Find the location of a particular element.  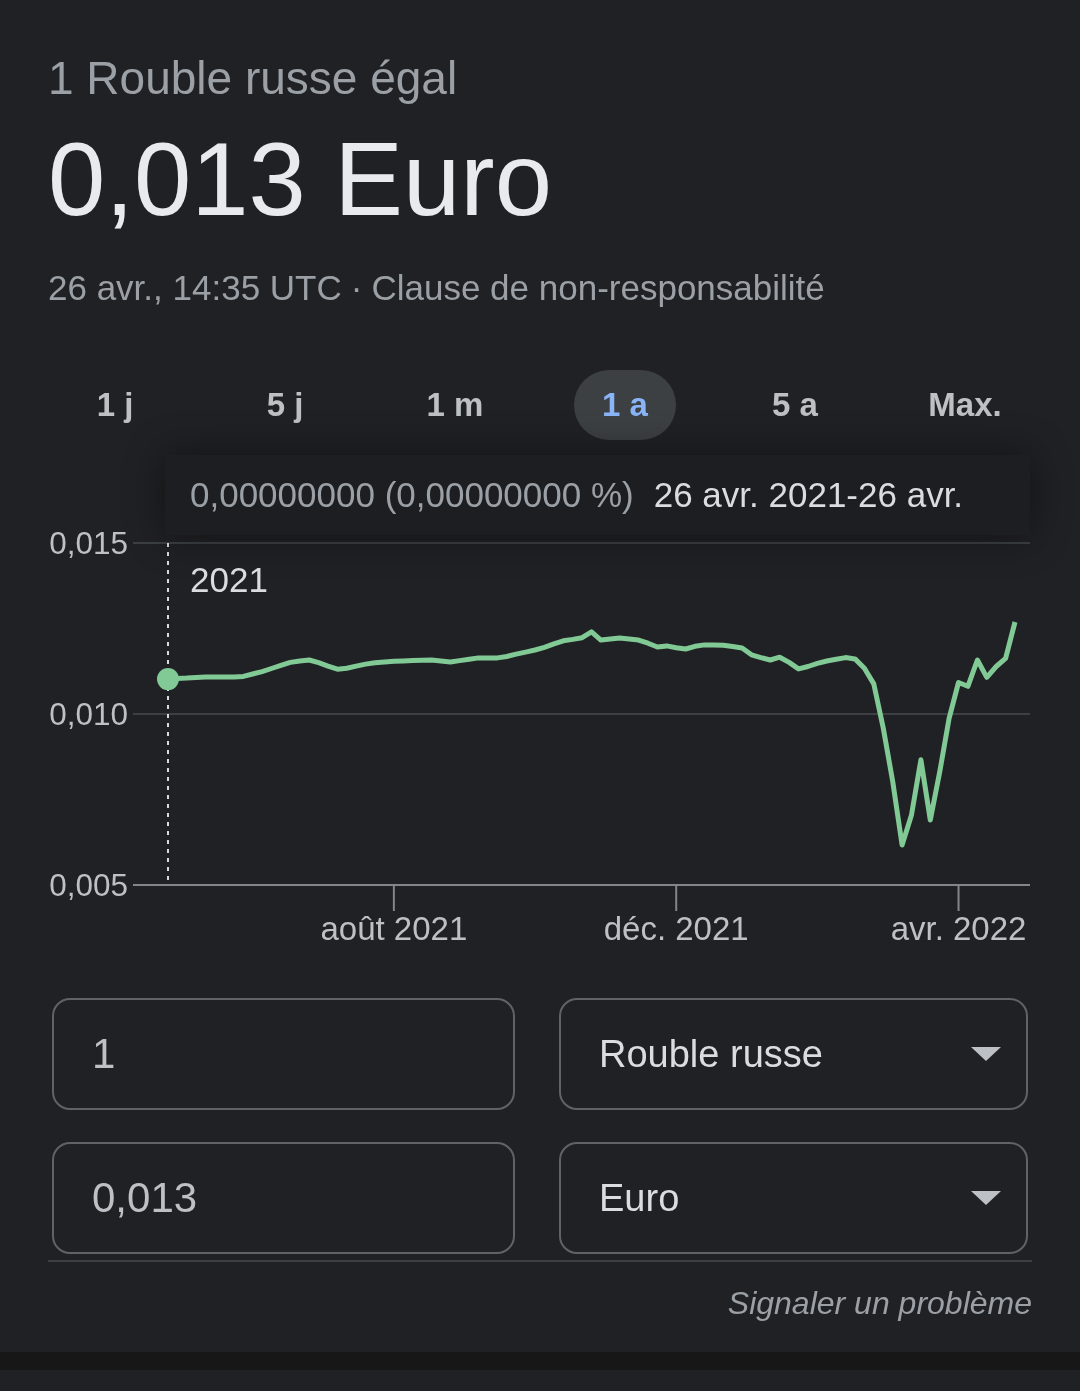

date-range: 26 avr. 2021-26 avr. is located at coordinates (808, 495).